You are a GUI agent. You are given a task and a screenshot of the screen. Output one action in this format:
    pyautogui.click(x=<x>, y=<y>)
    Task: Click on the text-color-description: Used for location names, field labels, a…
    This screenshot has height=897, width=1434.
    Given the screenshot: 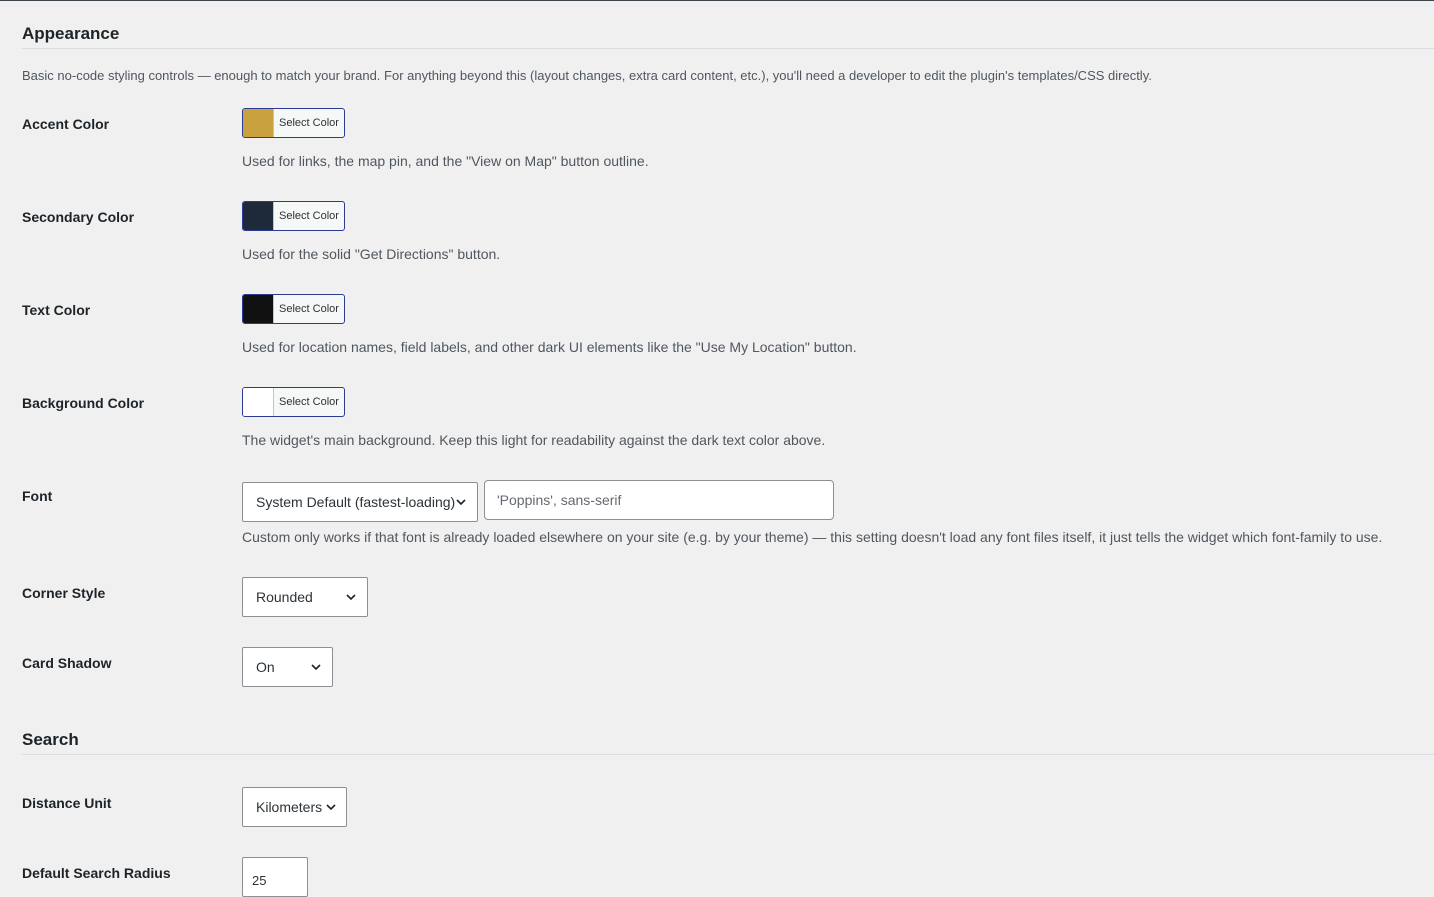 What is the action you would take?
    pyautogui.click(x=549, y=347)
    